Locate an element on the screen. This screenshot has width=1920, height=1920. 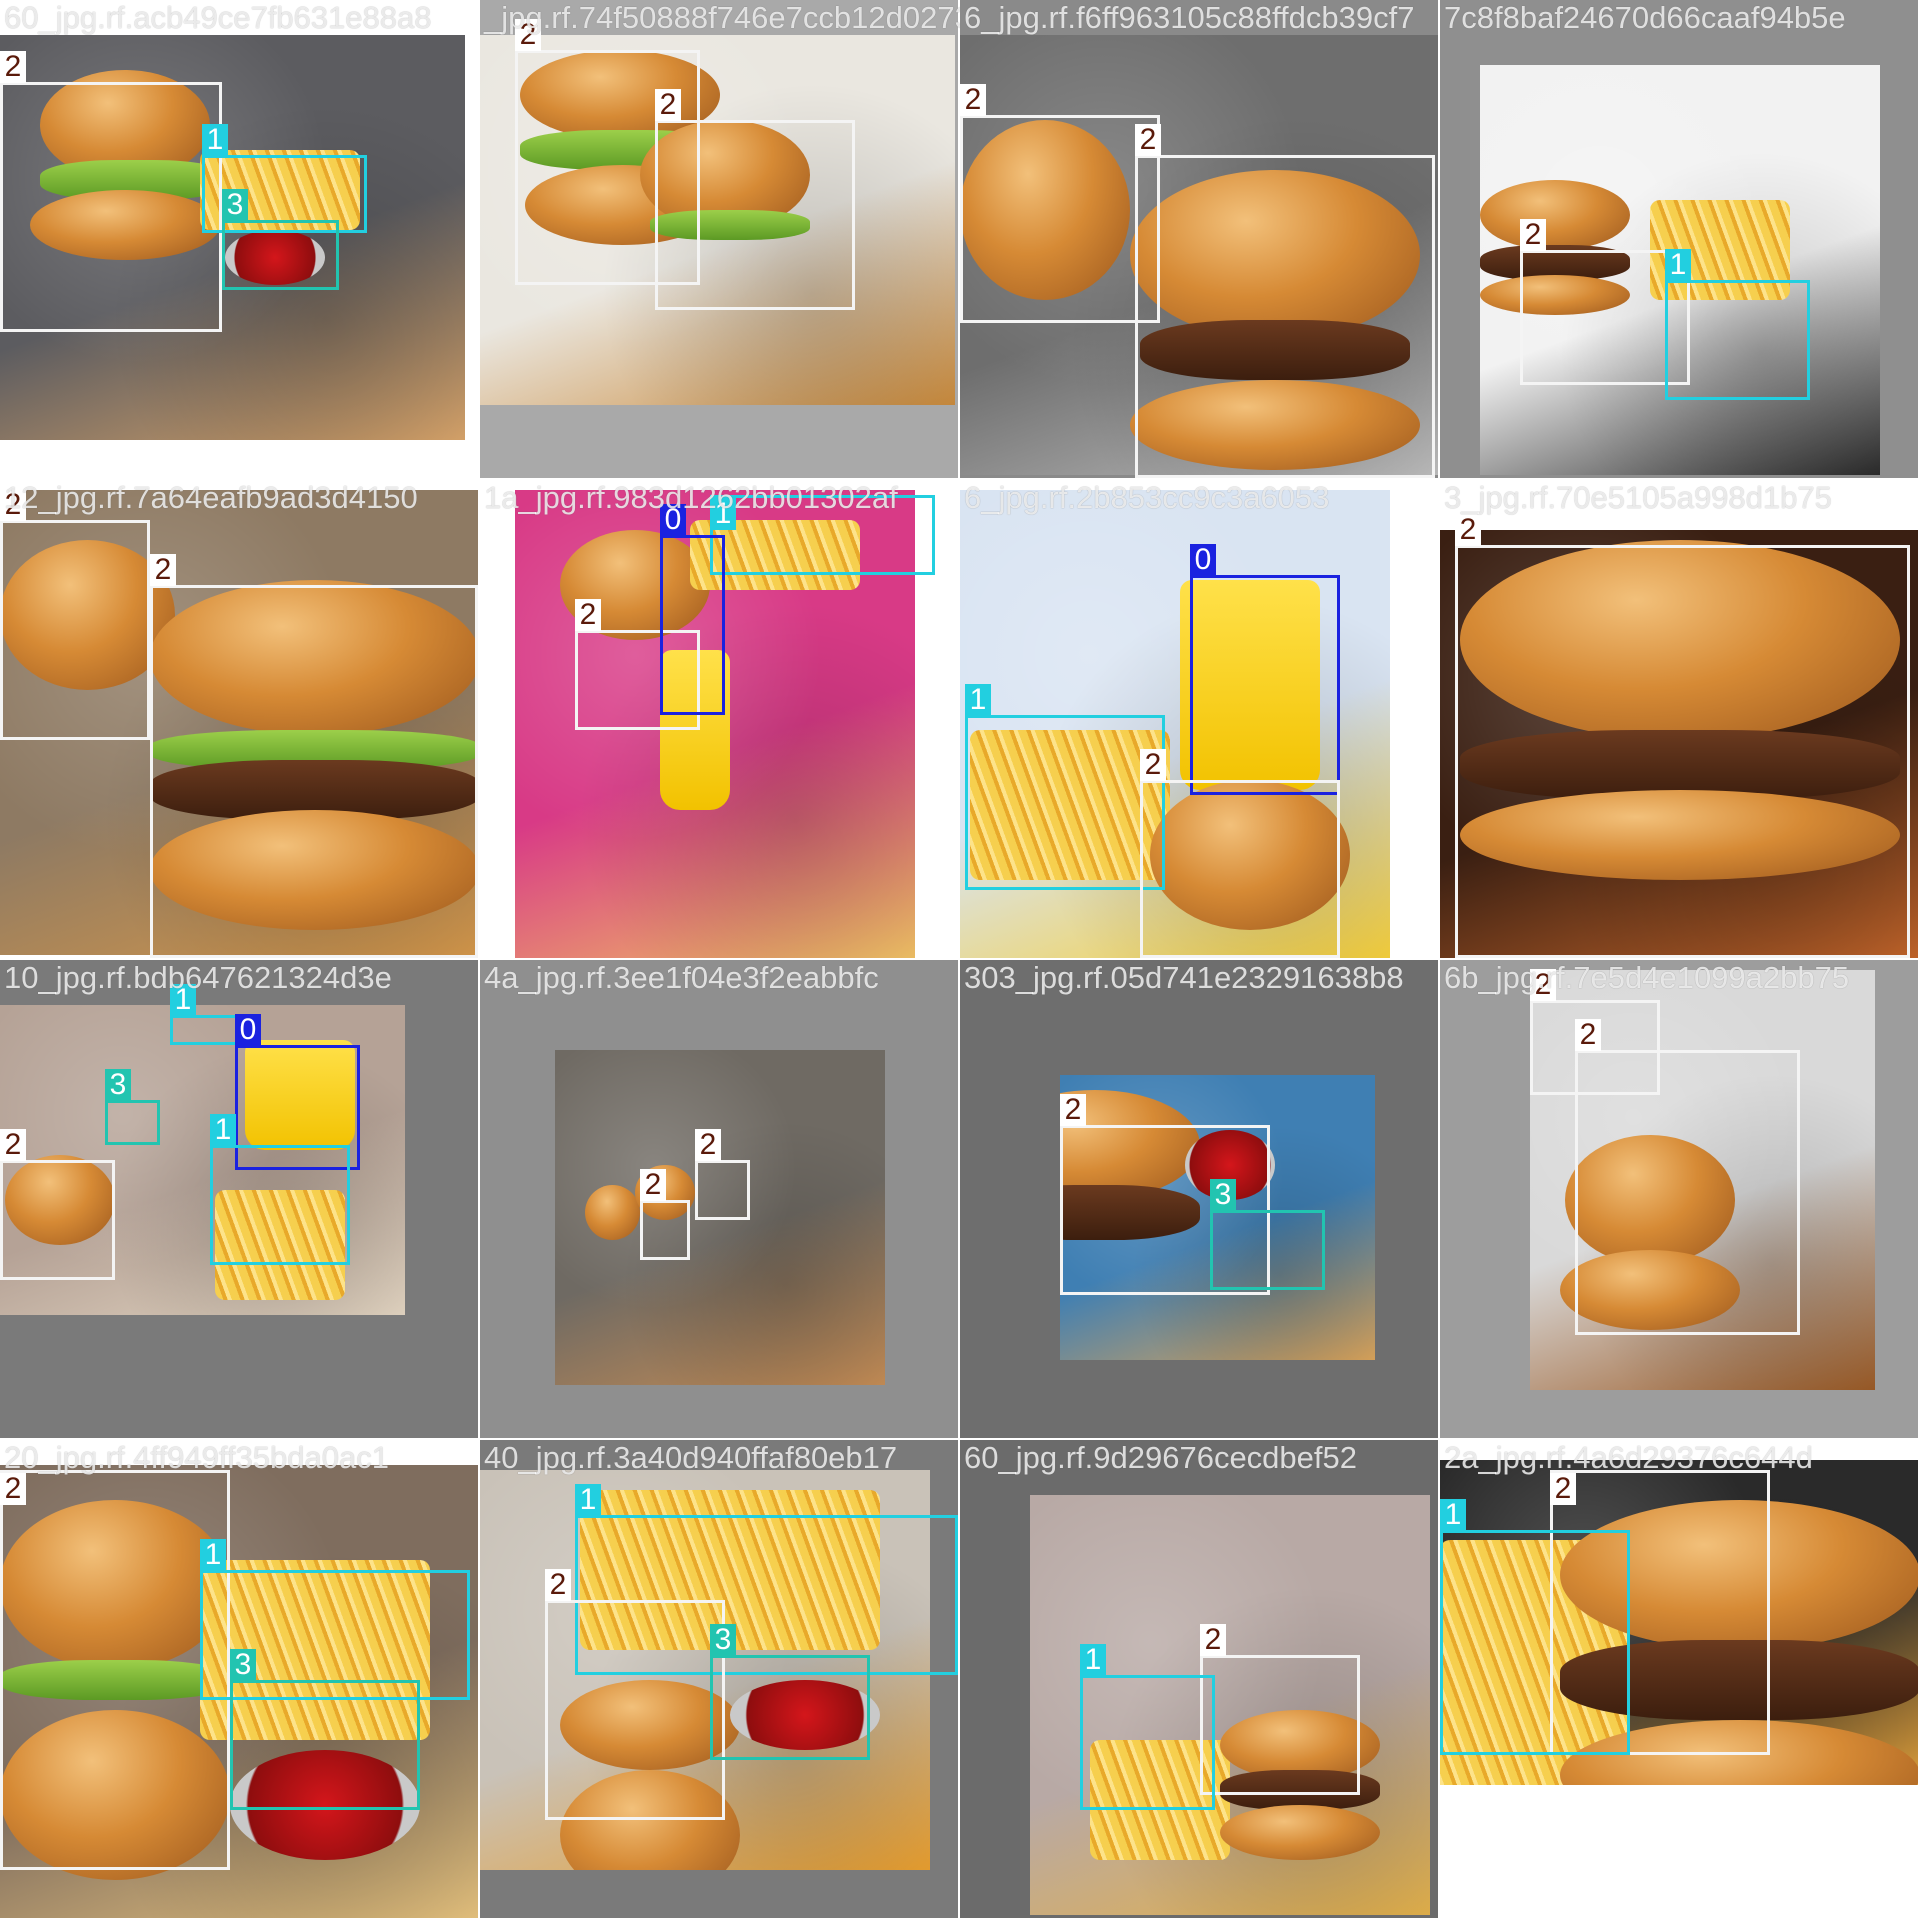
mosaic-tile: 60_jpg.rf.9d29676cecdbef52 2 1 is located at coordinates (1200, 1680).